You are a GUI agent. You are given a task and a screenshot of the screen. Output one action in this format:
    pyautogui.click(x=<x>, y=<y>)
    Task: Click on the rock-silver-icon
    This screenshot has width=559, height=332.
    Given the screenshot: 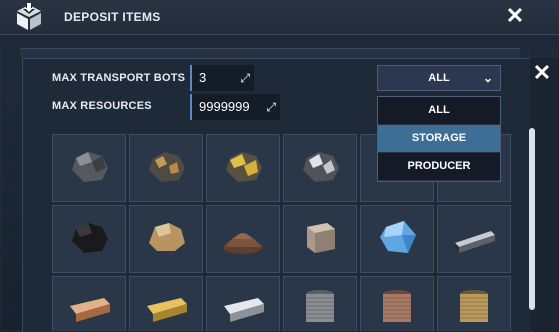 What is the action you would take?
    pyautogui.click(x=320, y=168)
    